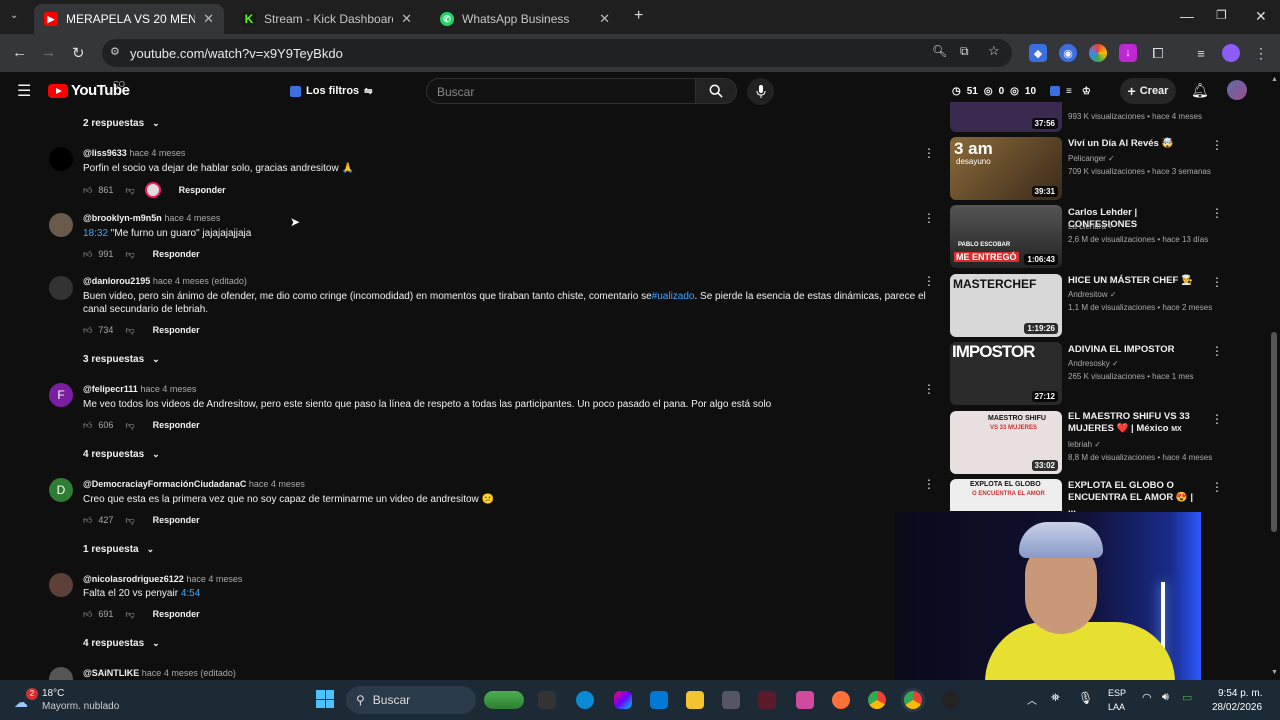  Describe the element at coordinates (1092, 294) in the screenshot. I see `video-channel: Andresitow ✓` at that location.